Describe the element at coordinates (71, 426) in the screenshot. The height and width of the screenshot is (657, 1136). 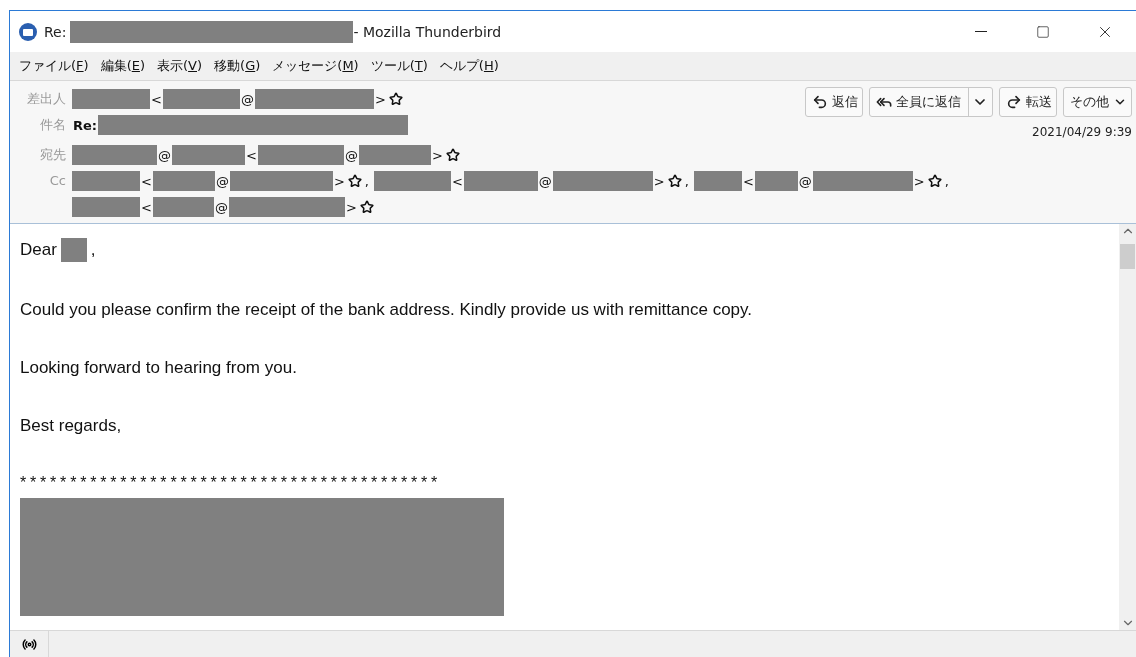
I see `body-paragraph: Best regards,` at that location.